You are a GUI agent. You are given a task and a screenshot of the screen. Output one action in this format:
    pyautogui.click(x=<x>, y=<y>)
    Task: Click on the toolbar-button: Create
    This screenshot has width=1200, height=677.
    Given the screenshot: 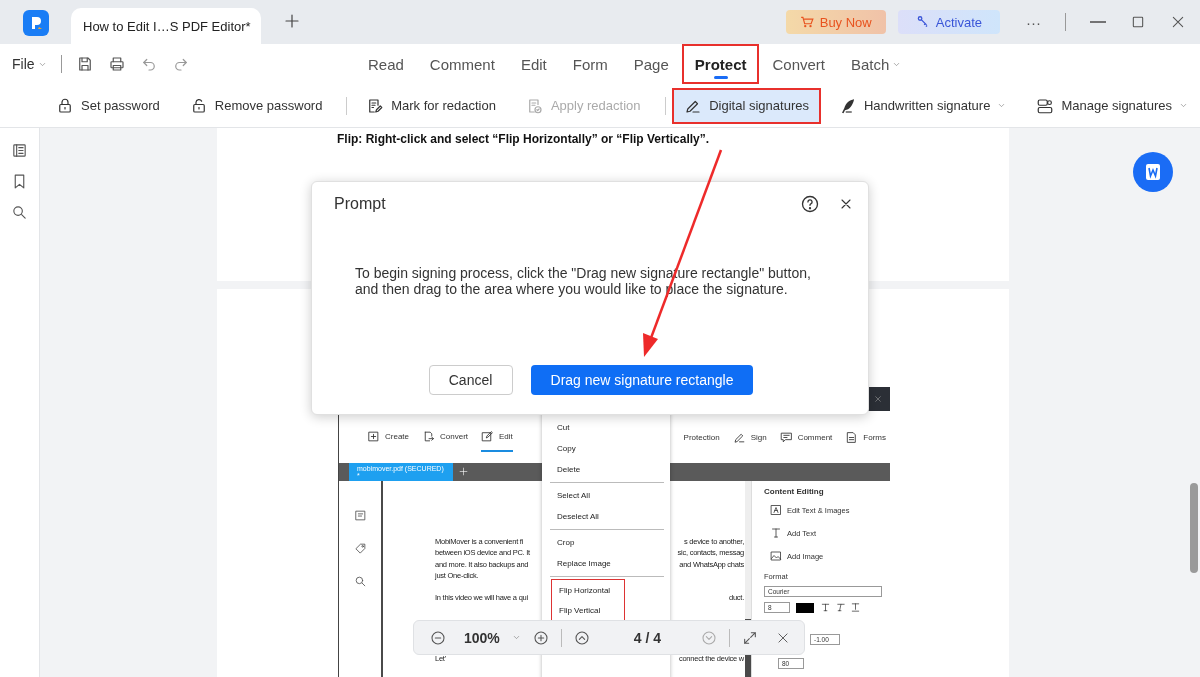 What is the action you would take?
    pyautogui.click(x=388, y=436)
    